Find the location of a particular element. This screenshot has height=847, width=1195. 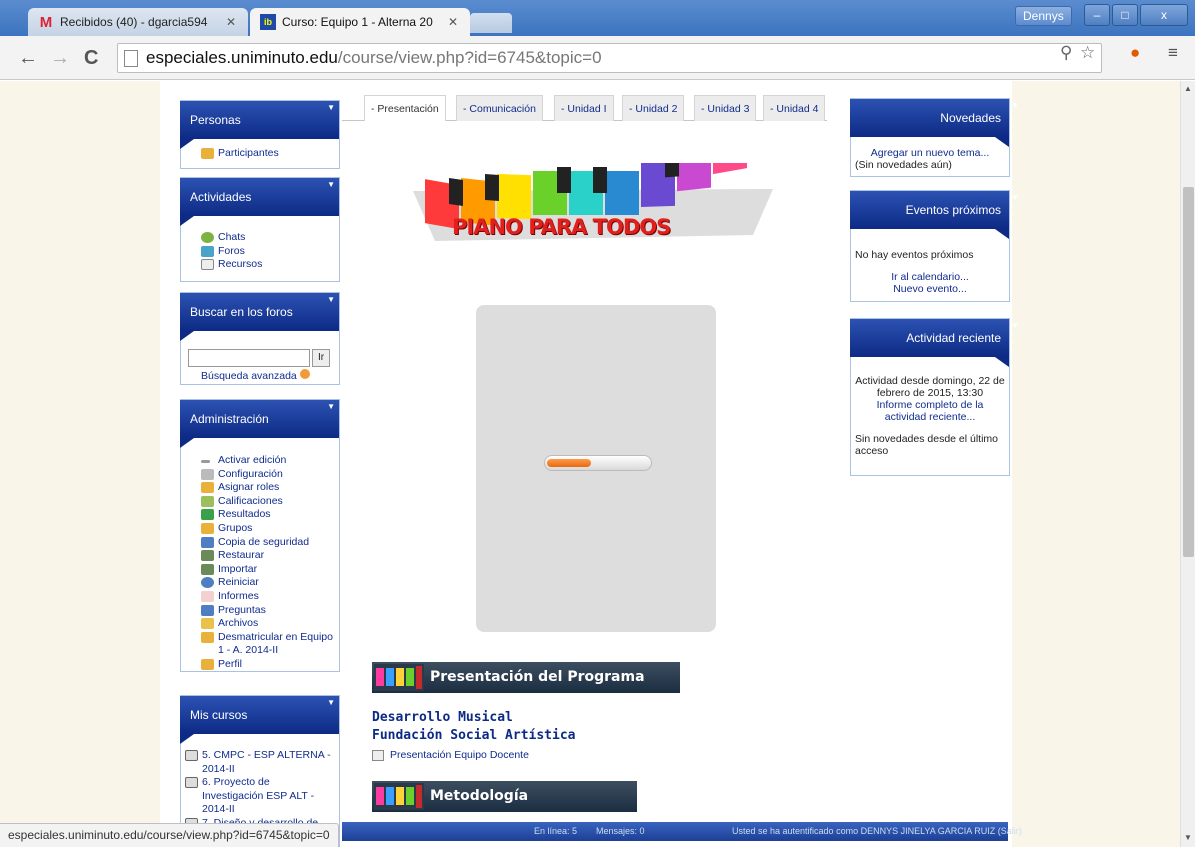

unenrol-icon is located at coordinates (207, 637).